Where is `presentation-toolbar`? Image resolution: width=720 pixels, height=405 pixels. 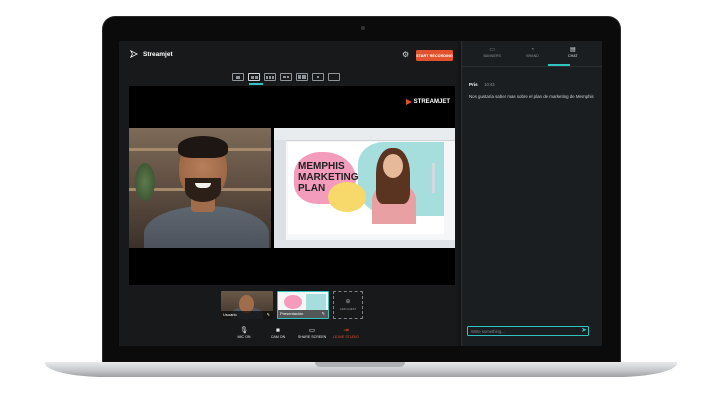
presentation-toolbar is located at coordinates (364, 134).